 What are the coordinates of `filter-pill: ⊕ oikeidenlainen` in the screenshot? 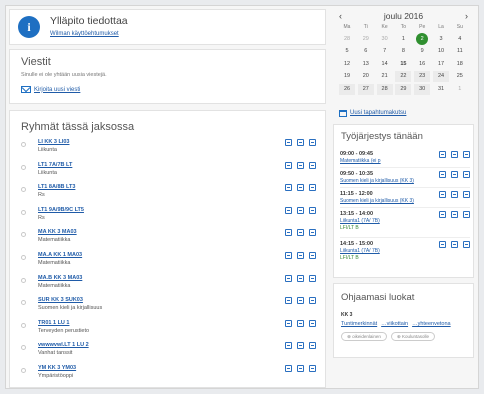 It's located at (364, 336).